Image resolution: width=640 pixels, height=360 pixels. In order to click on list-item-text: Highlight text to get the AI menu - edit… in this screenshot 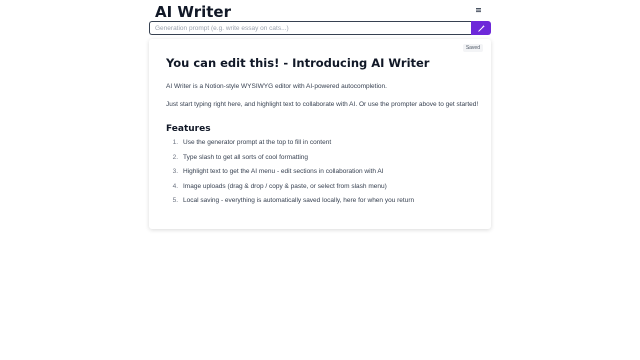, I will do `click(283, 175)`.